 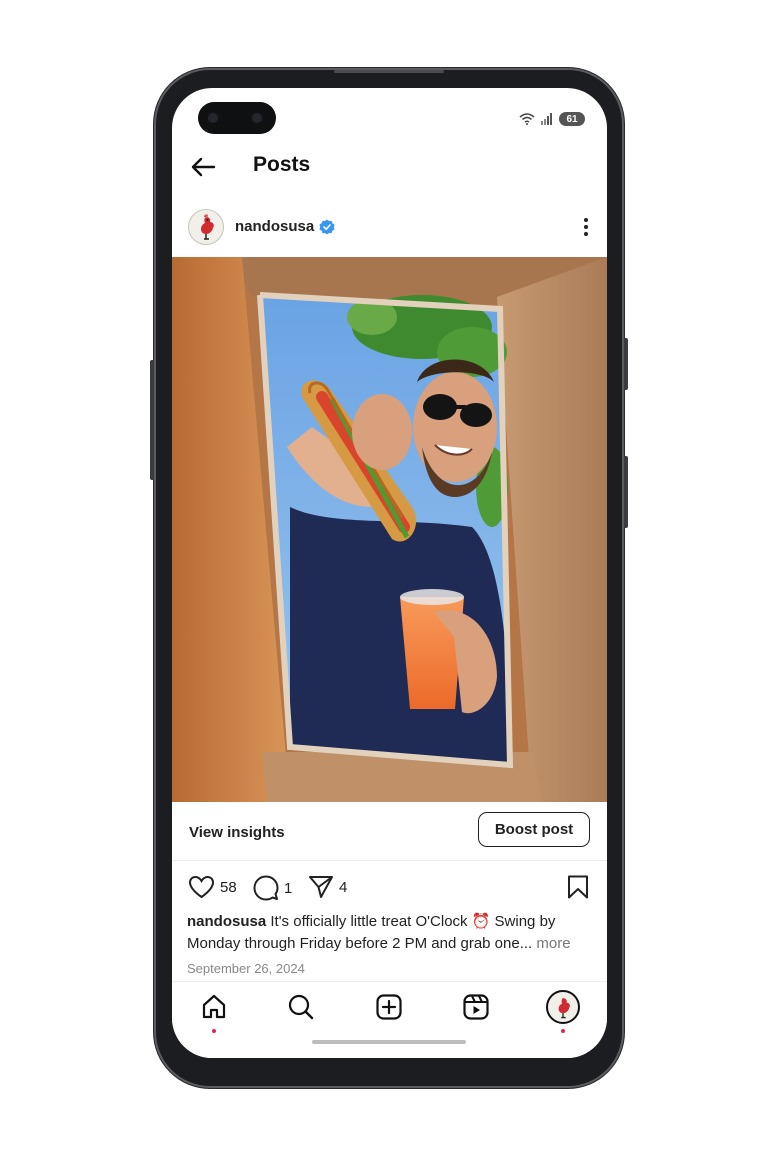 I want to click on battery-indicator: 61, so click(x=572, y=119).